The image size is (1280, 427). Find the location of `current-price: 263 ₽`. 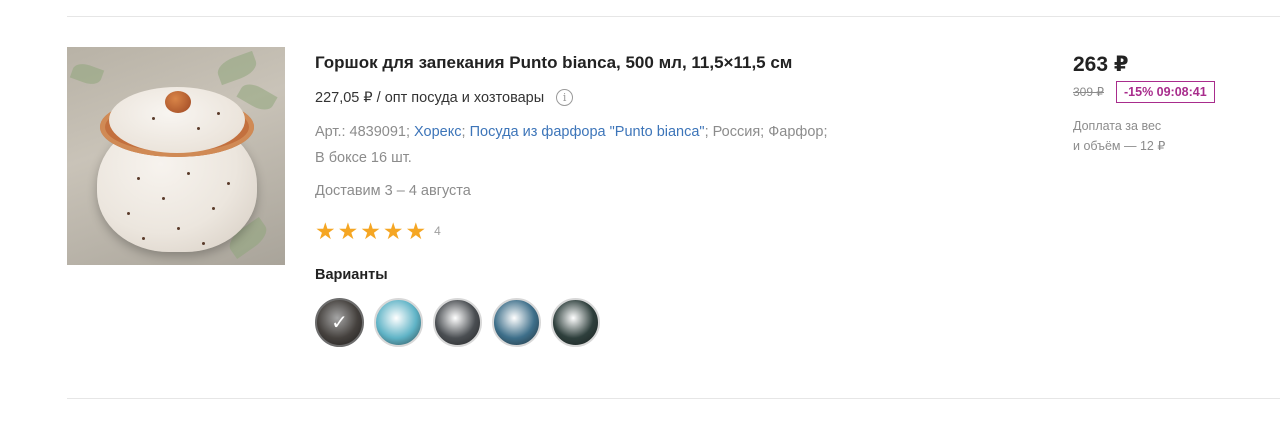

current-price: 263 ₽ is located at coordinates (1101, 64).